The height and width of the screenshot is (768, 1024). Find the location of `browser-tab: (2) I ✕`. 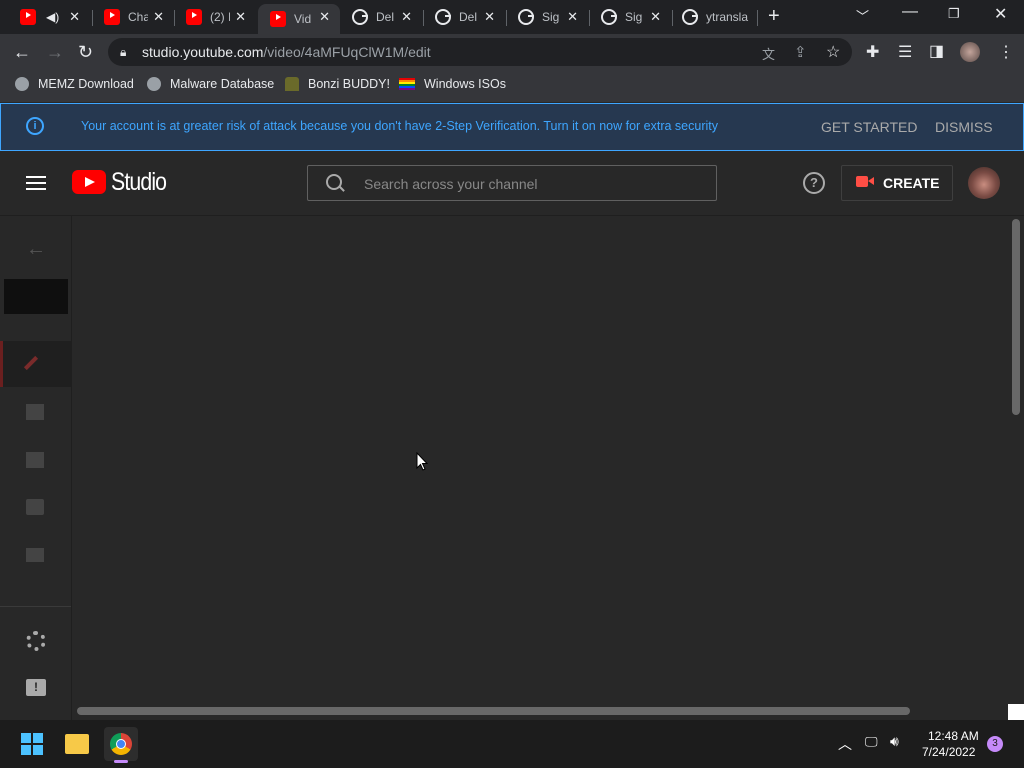

browser-tab: (2) I ✕ is located at coordinates (215, 17).